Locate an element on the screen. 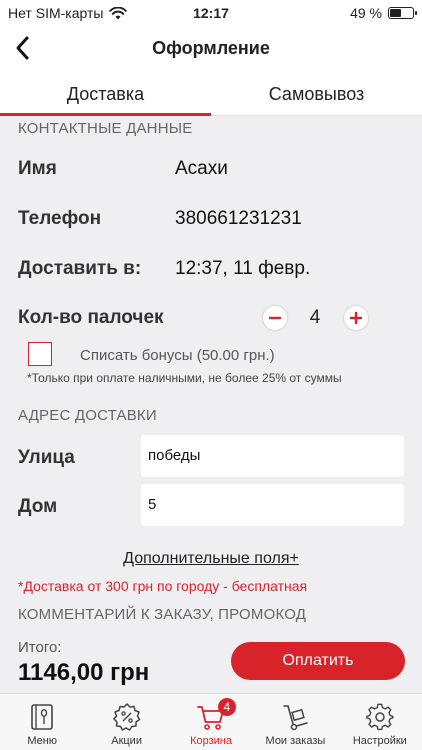  tabbar-item-cart: 4 Корзина is located at coordinates (211, 722).